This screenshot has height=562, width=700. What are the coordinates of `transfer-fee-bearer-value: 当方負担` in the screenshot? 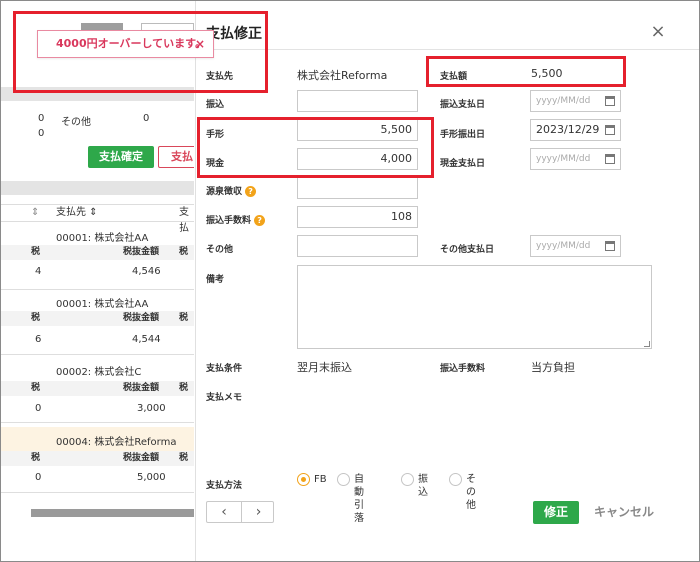 It's located at (553, 367).